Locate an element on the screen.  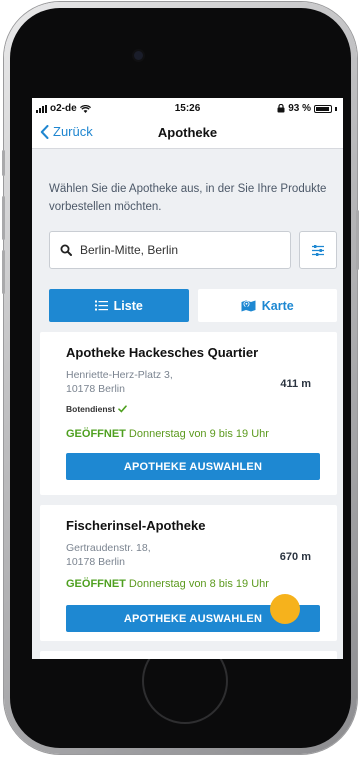
search-icon is located at coordinates (66, 250).